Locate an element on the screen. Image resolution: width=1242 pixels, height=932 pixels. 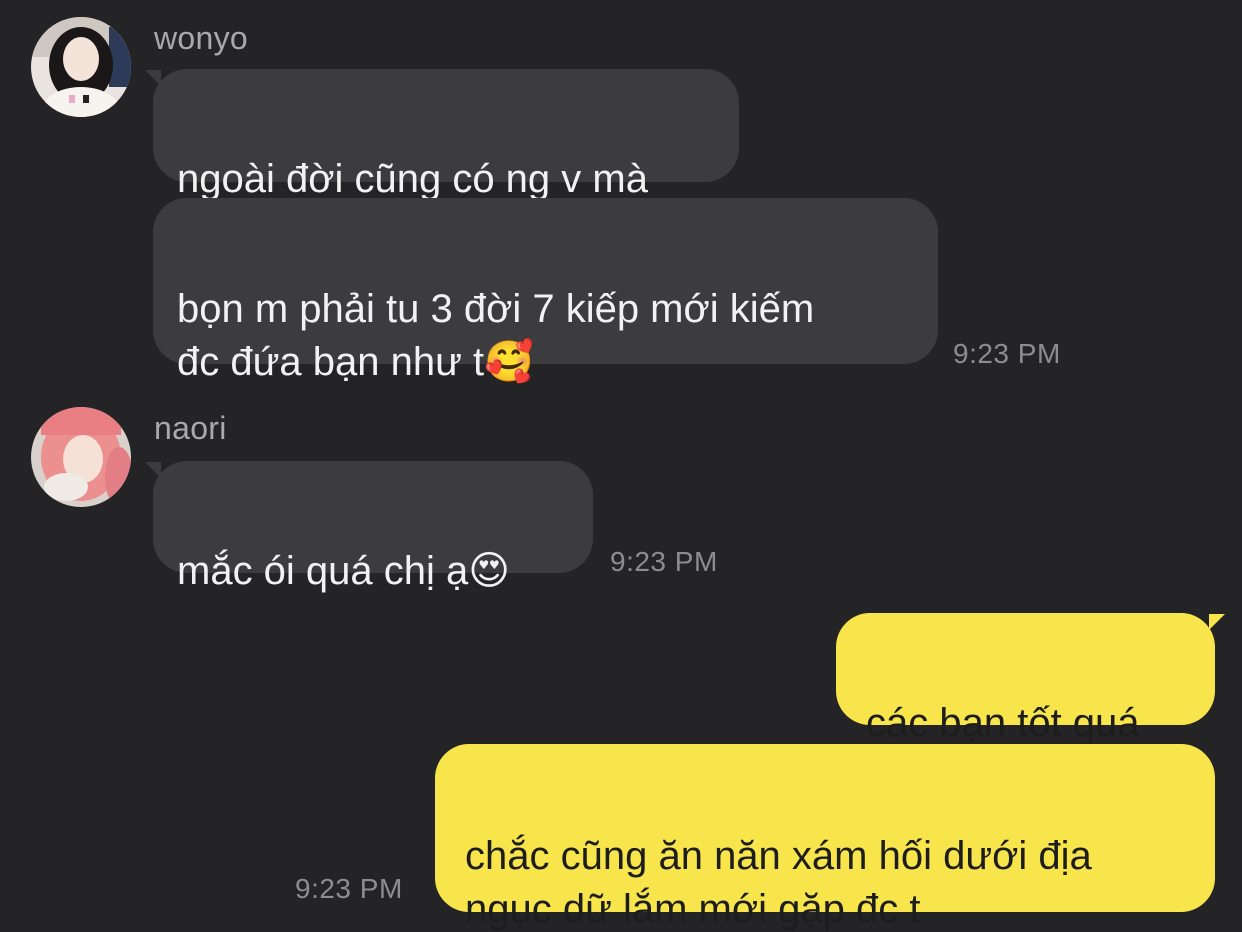
sender-name: naori is located at coordinates (190, 428).